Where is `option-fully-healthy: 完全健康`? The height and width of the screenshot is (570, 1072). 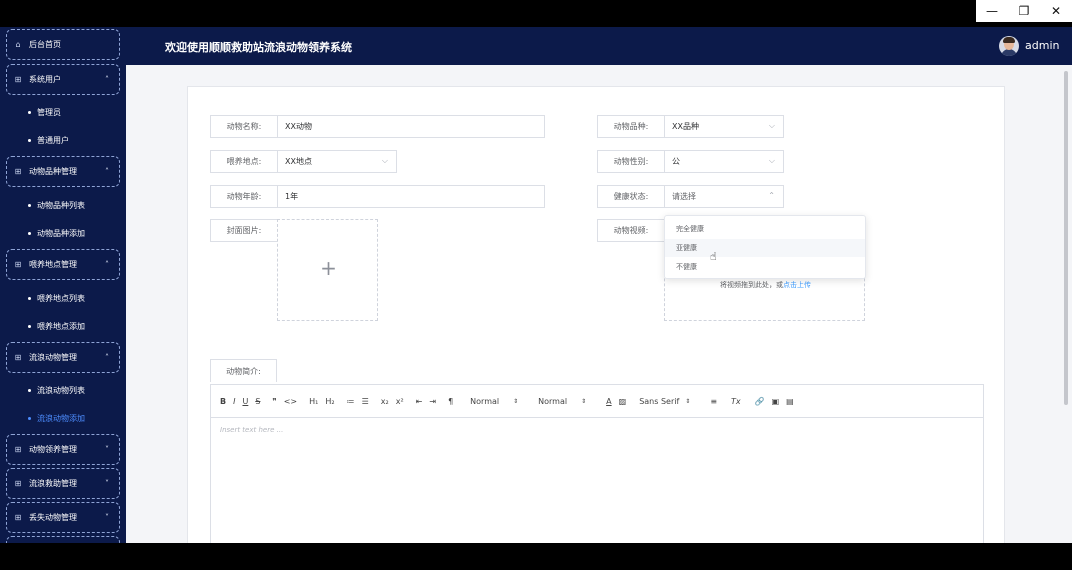
option-fully-healthy: 完全健康 is located at coordinates (765, 229).